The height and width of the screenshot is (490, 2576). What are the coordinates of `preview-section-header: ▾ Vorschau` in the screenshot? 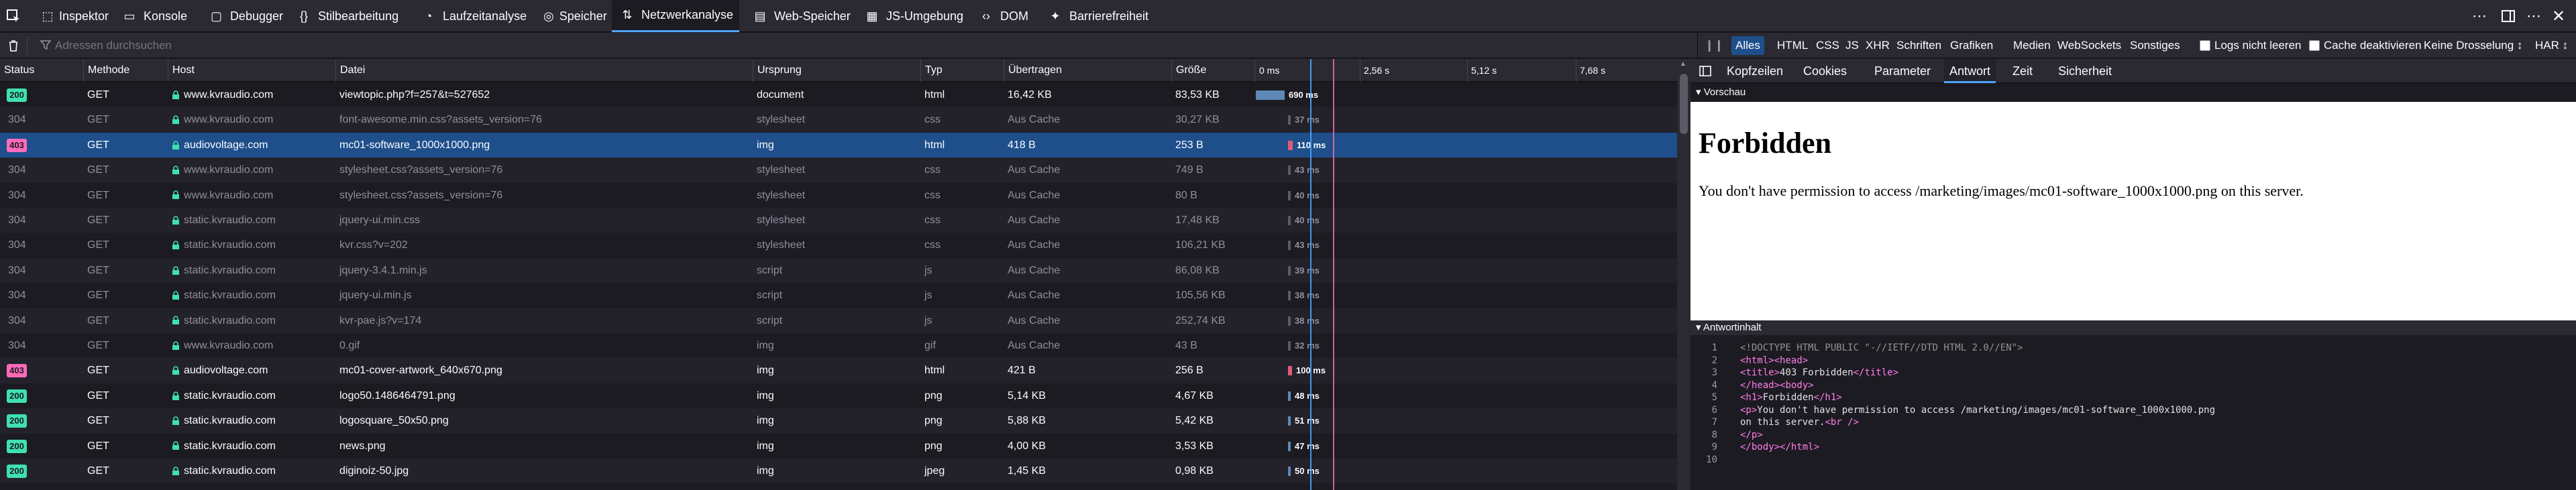 It's located at (1718, 93).